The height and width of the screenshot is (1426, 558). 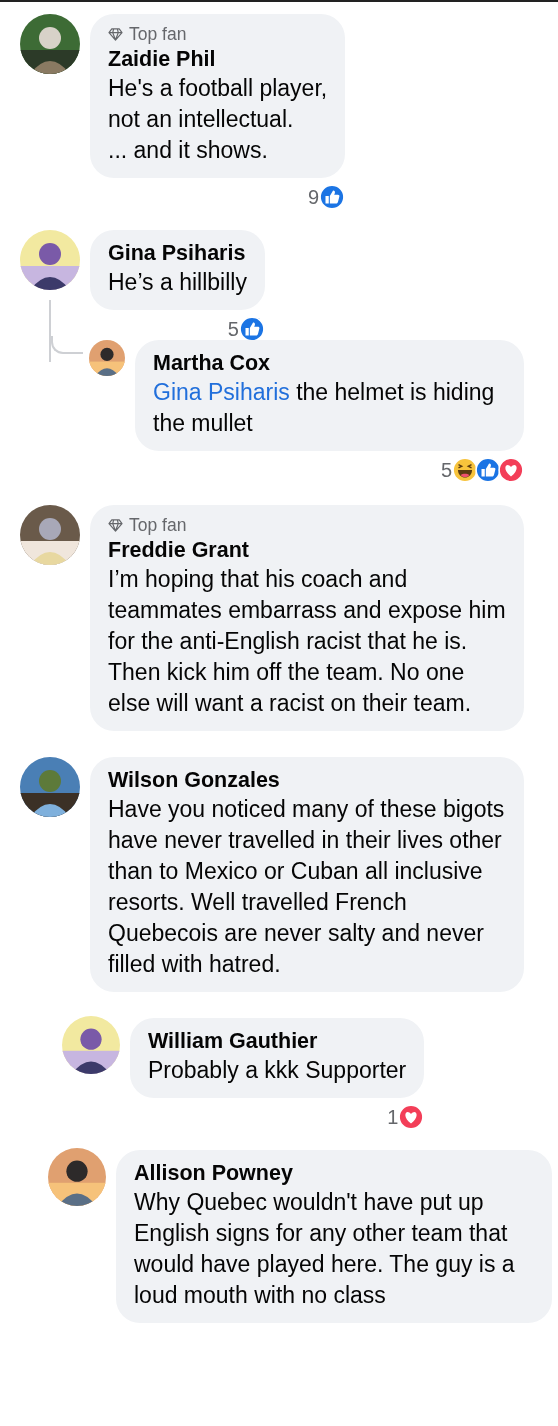 I want to click on commenter-name: Gina Psiharis, so click(x=177, y=253).